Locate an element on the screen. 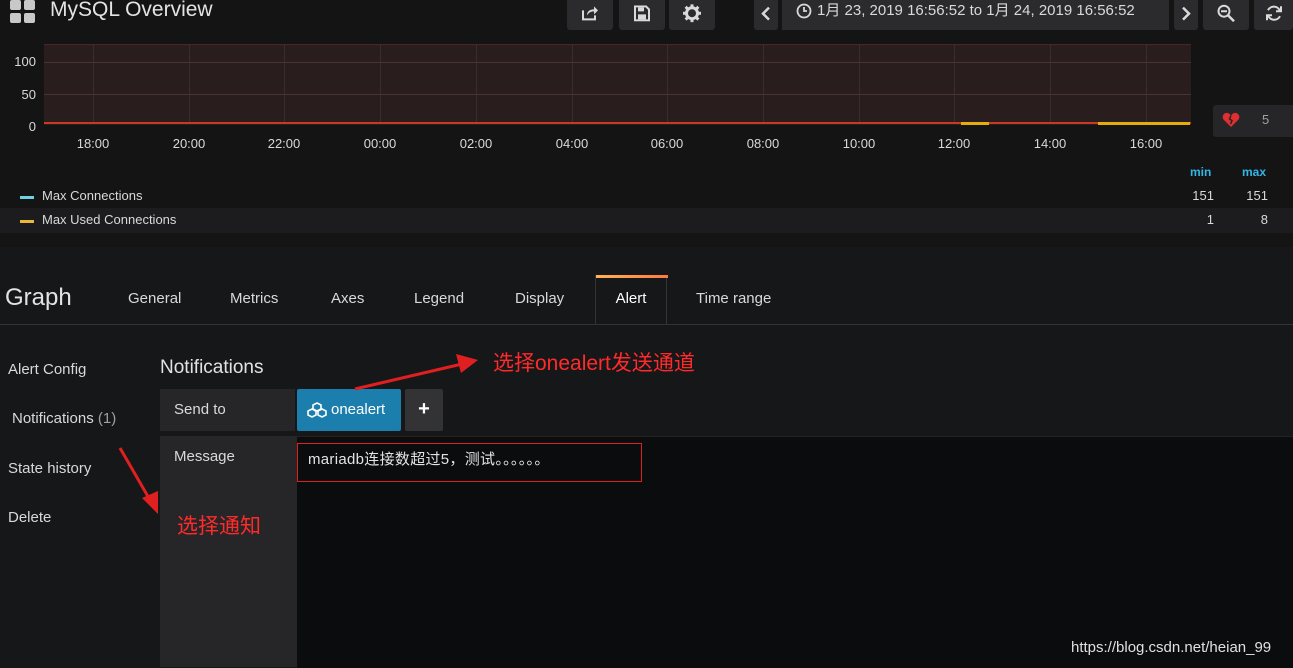 This screenshot has width=1293, height=668. annotation-arrows is located at coordinates (298, 434).